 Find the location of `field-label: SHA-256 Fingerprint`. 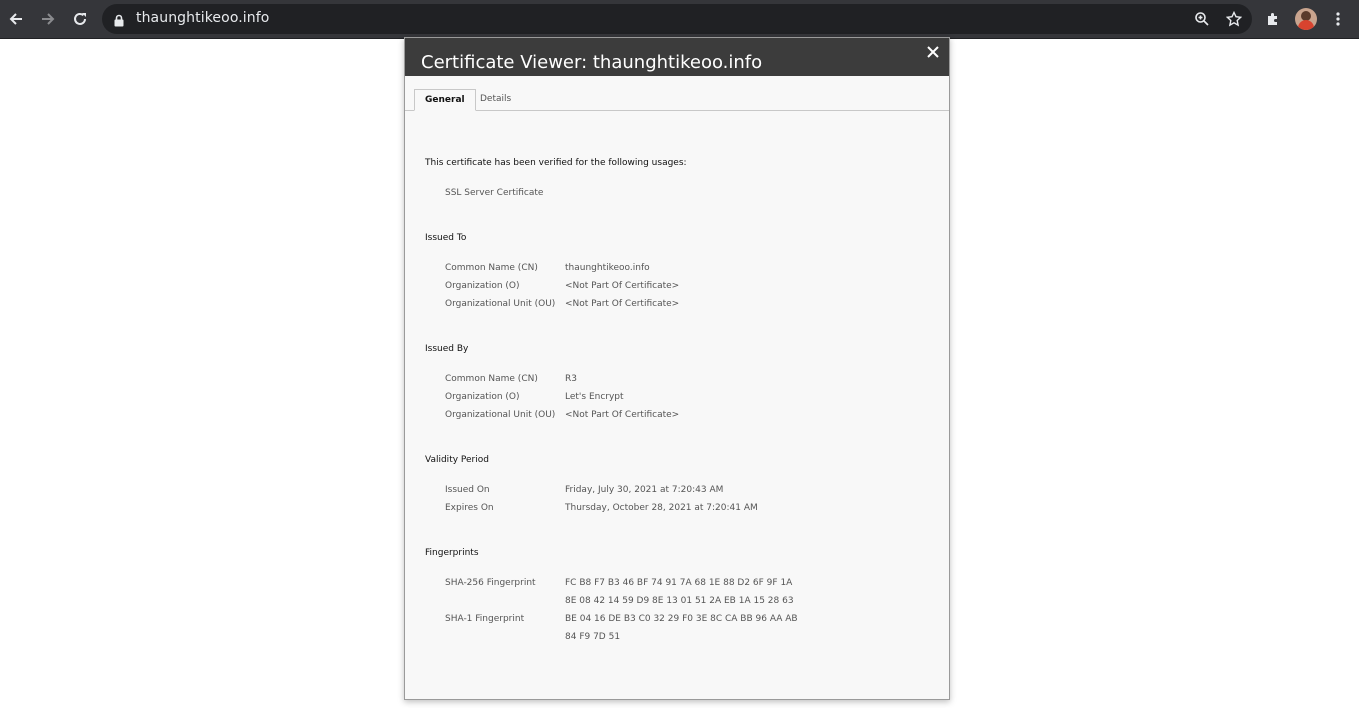

field-label: SHA-256 Fingerprint is located at coordinates (490, 583).